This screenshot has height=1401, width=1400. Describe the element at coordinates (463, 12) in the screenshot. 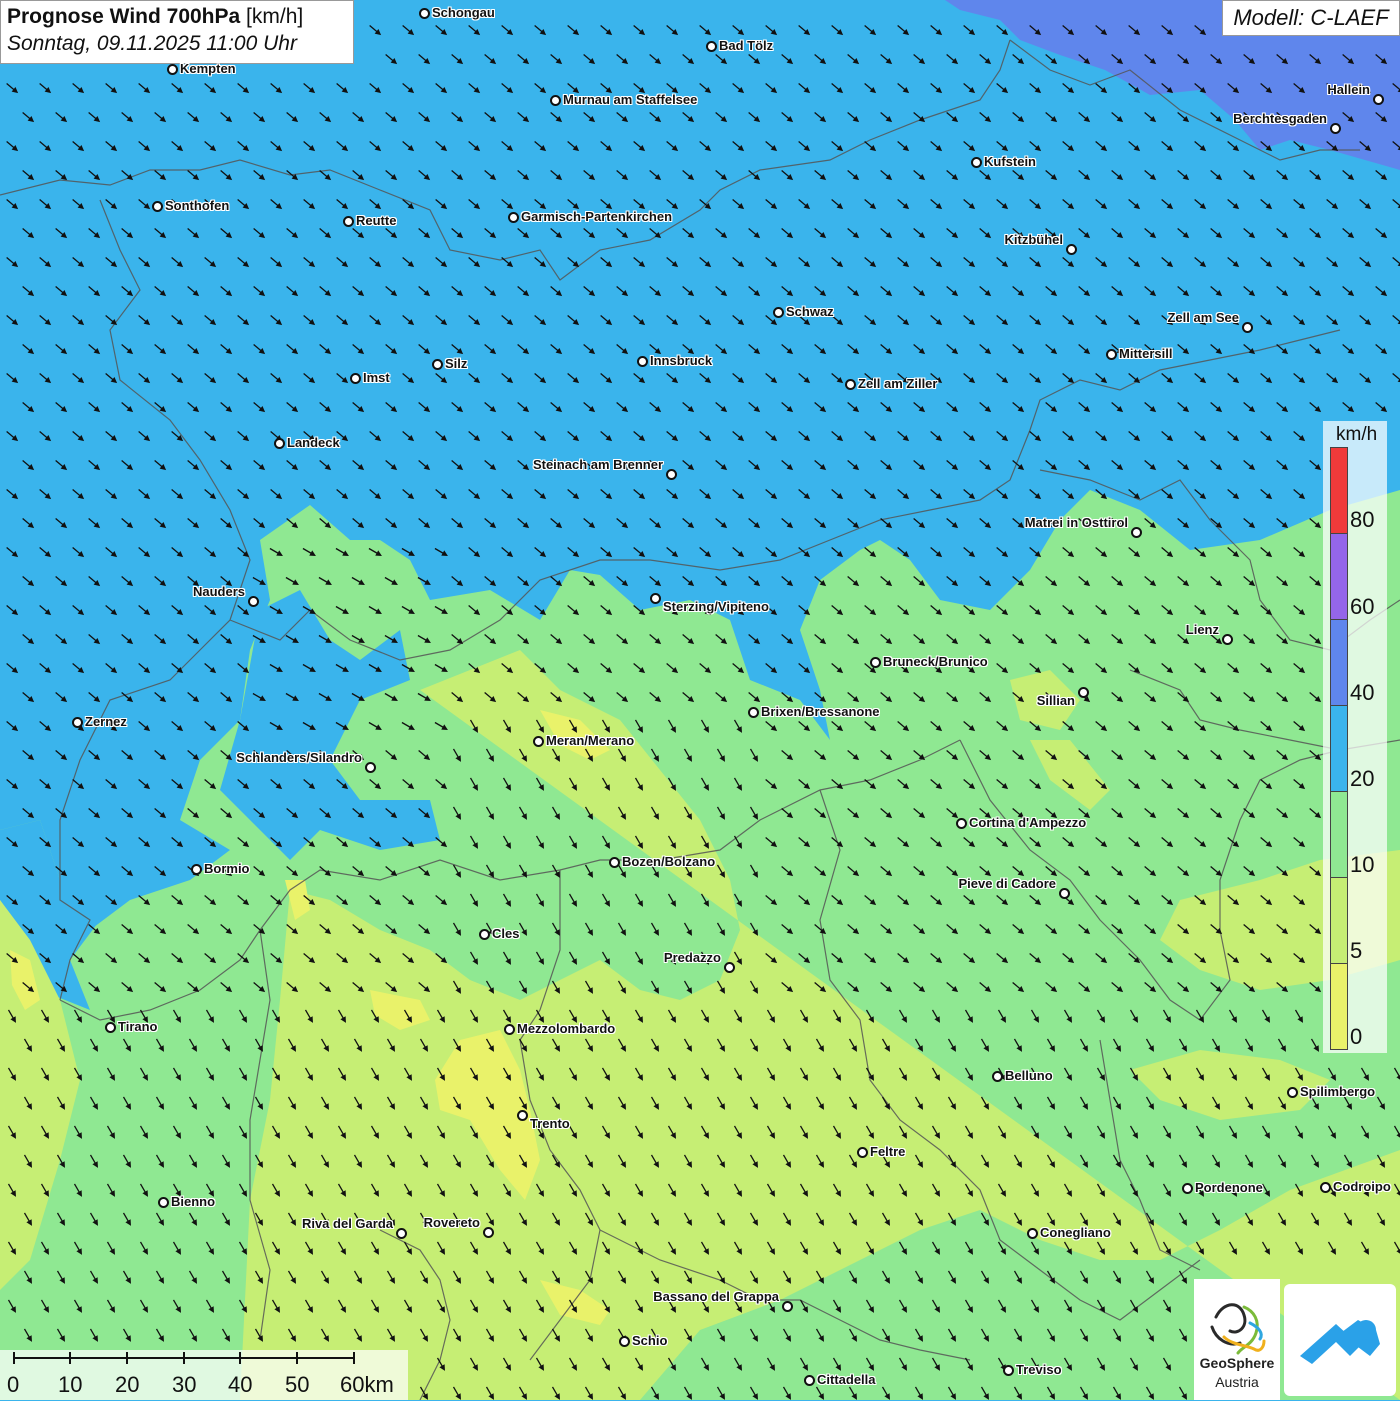

I see `city-label-schongau: Schongau` at that location.